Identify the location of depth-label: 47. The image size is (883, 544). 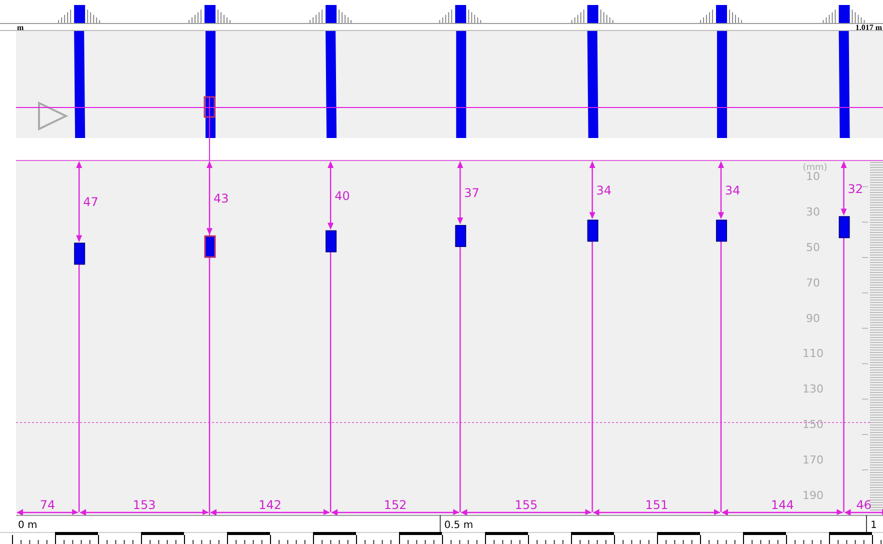
(90, 202).